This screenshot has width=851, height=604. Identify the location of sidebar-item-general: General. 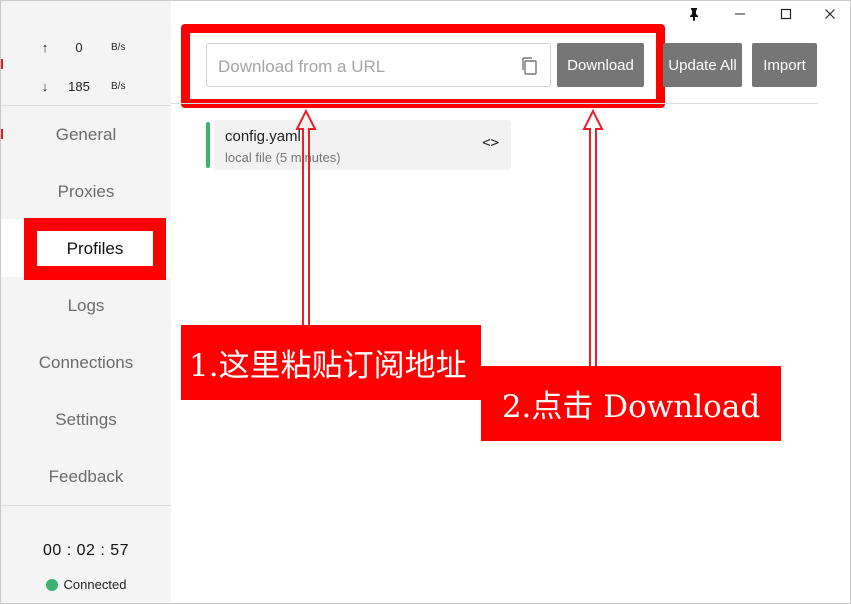
(86, 135).